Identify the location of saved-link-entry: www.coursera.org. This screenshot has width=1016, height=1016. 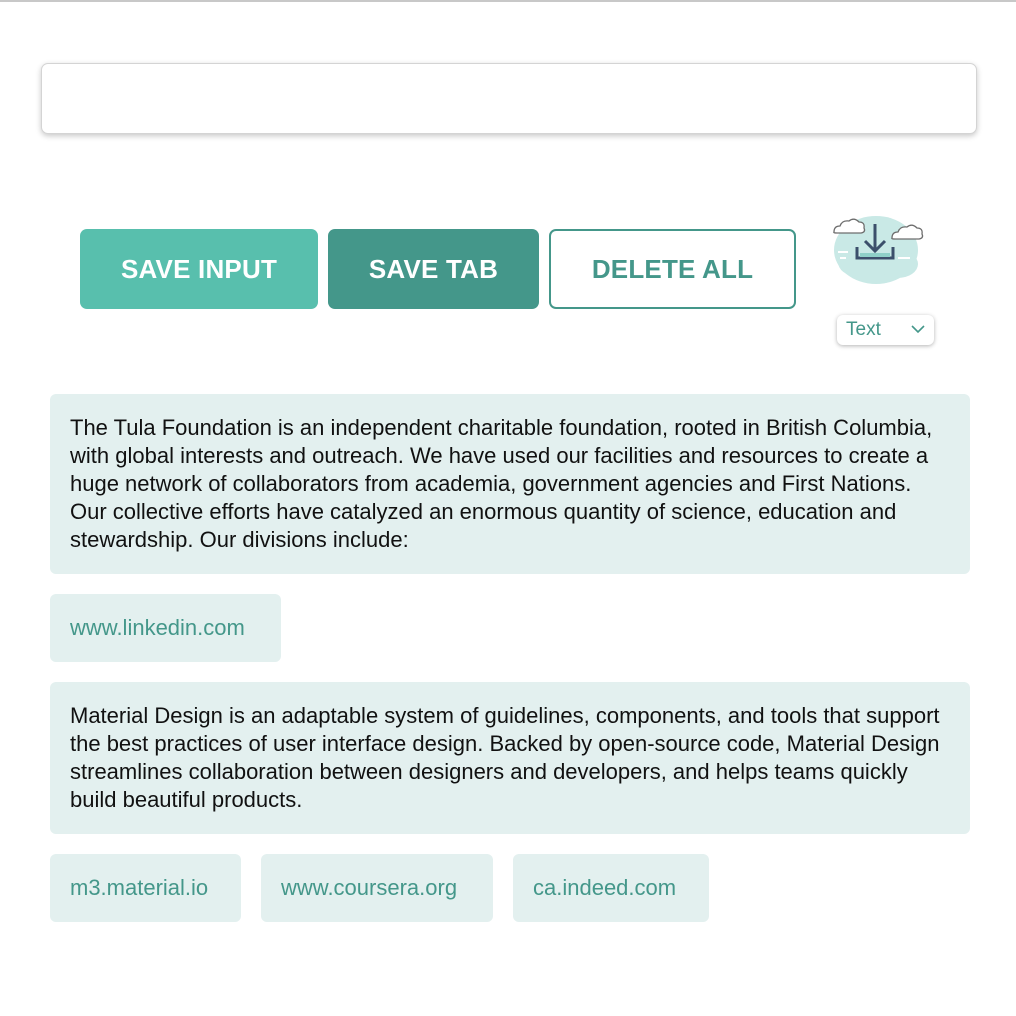
(377, 888).